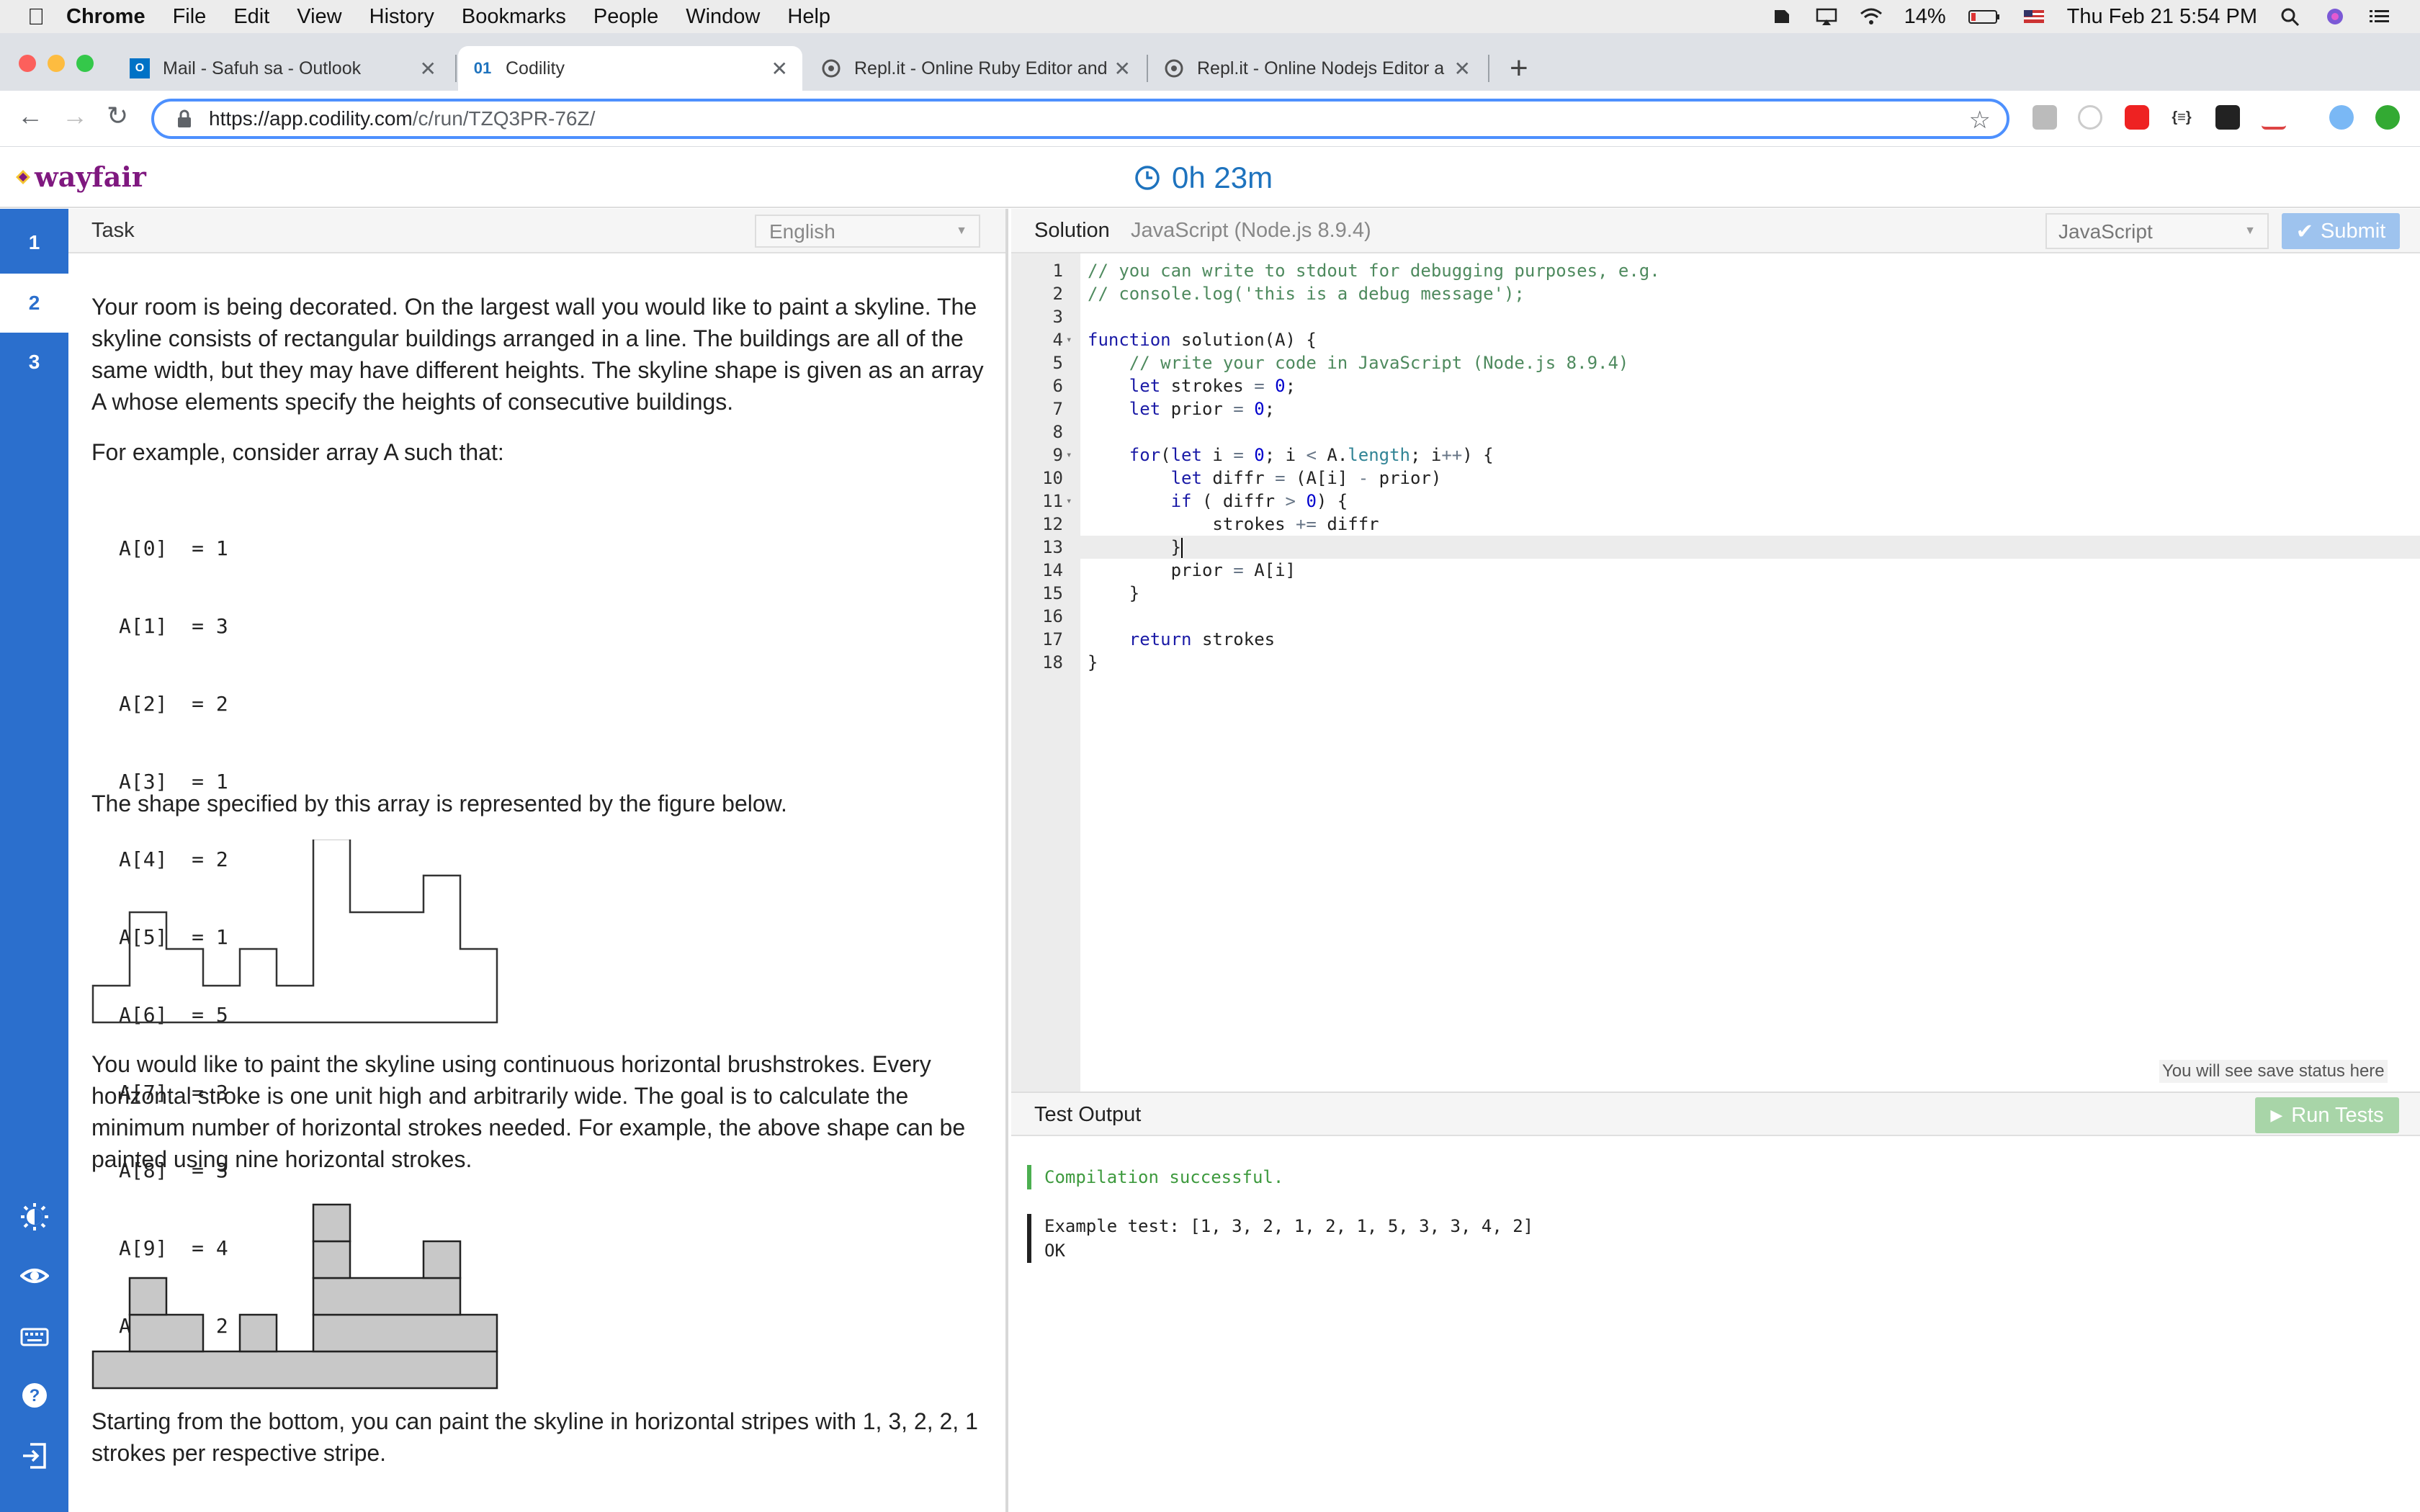 This screenshot has height=1512, width=2420. Describe the element at coordinates (294, 932) in the screenshot. I see `skyline-outline-figure` at that location.